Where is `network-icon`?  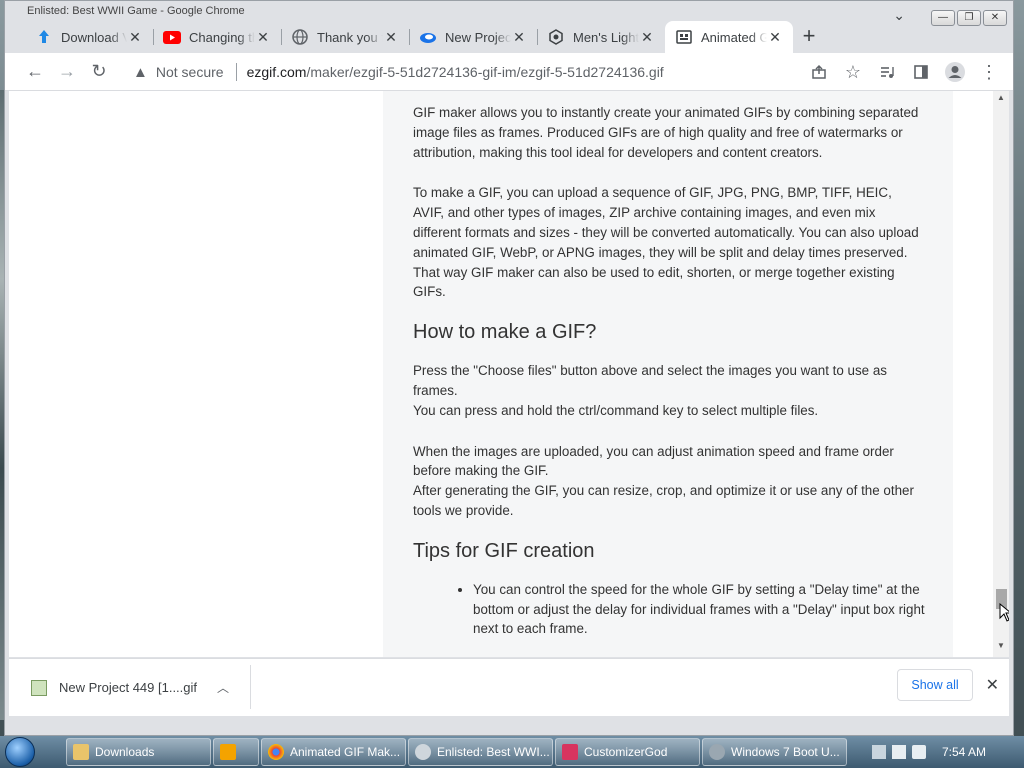
network-icon is located at coordinates (879, 752).